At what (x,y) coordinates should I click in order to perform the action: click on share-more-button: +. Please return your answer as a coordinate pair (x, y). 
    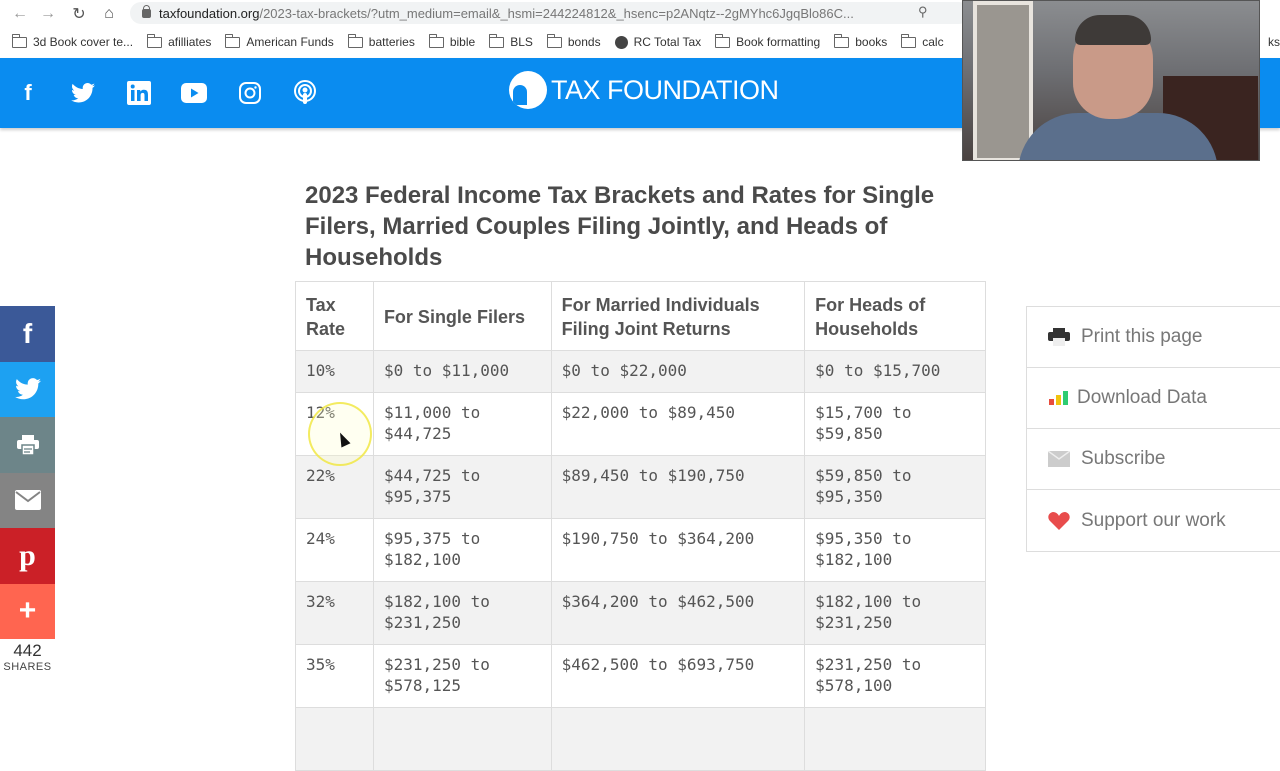
    Looking at the image, I should click on (27, 611).